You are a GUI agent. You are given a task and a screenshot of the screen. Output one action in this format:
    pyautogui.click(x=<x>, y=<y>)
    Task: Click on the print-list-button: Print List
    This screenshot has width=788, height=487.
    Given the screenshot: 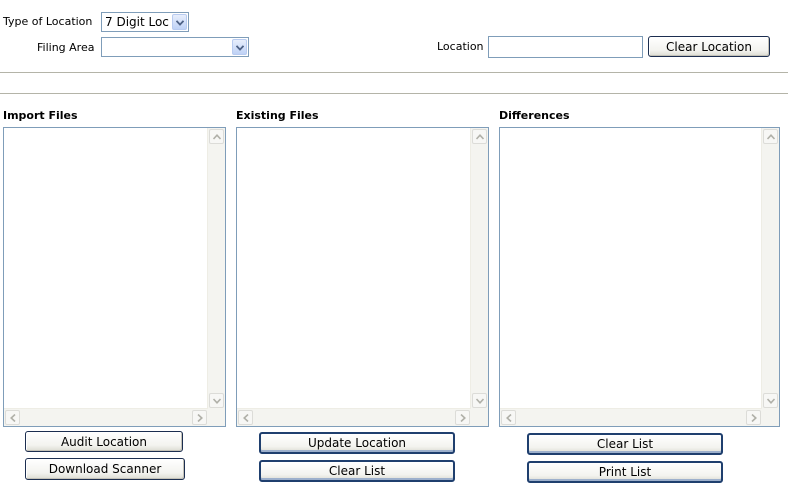 What is the action you would take?
    pyautogui.click(x=625, y=472)
    